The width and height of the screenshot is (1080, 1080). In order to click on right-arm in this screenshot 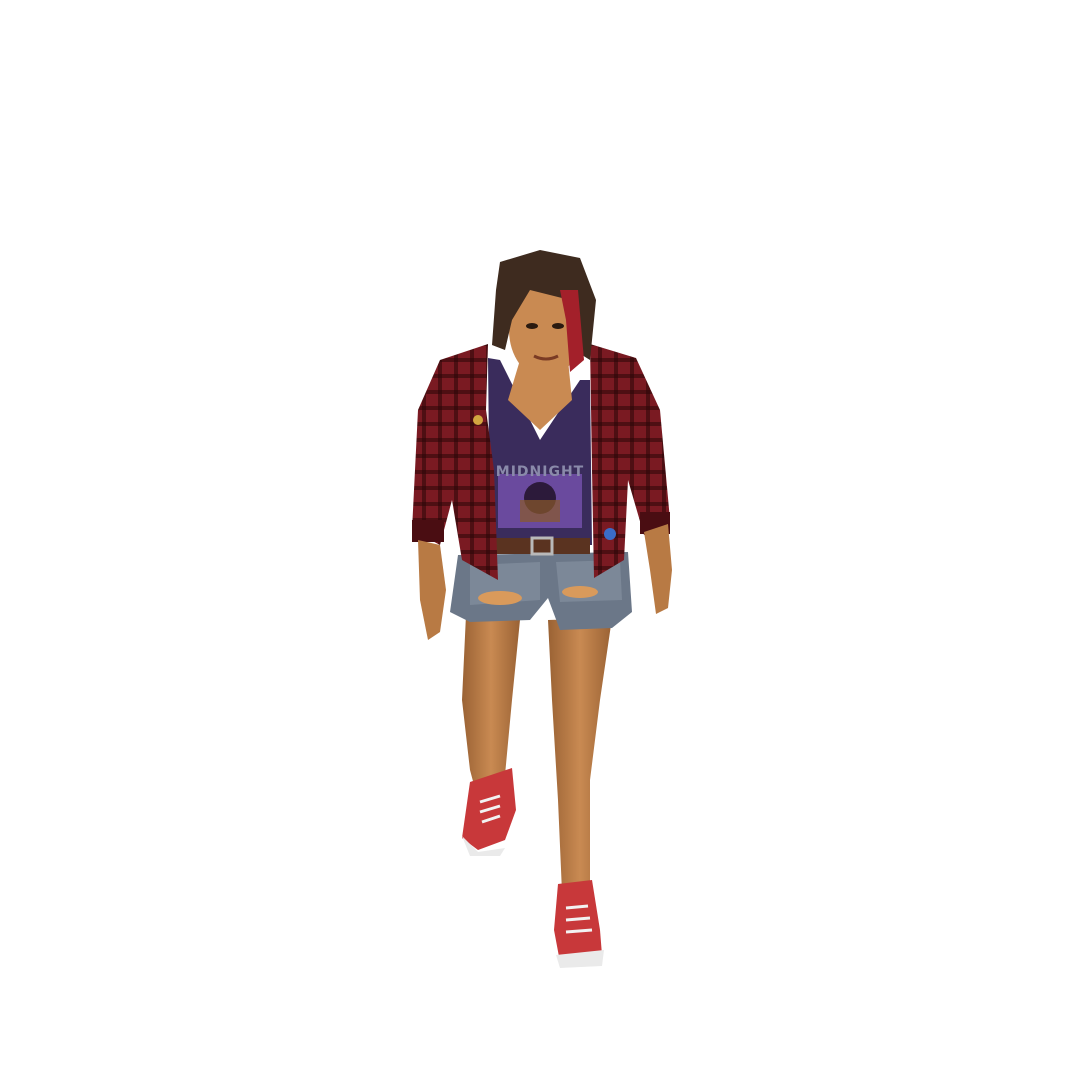, I will do `click(658, 569)`.